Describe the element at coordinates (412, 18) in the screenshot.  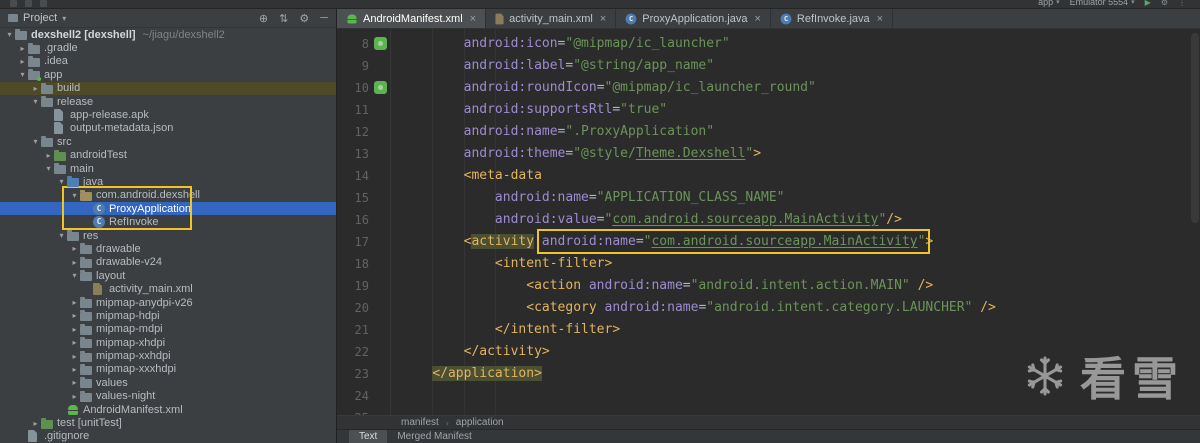
I see `editor-tab-androidmanifest-xml: AndroidManifest.xml ×` at that location.